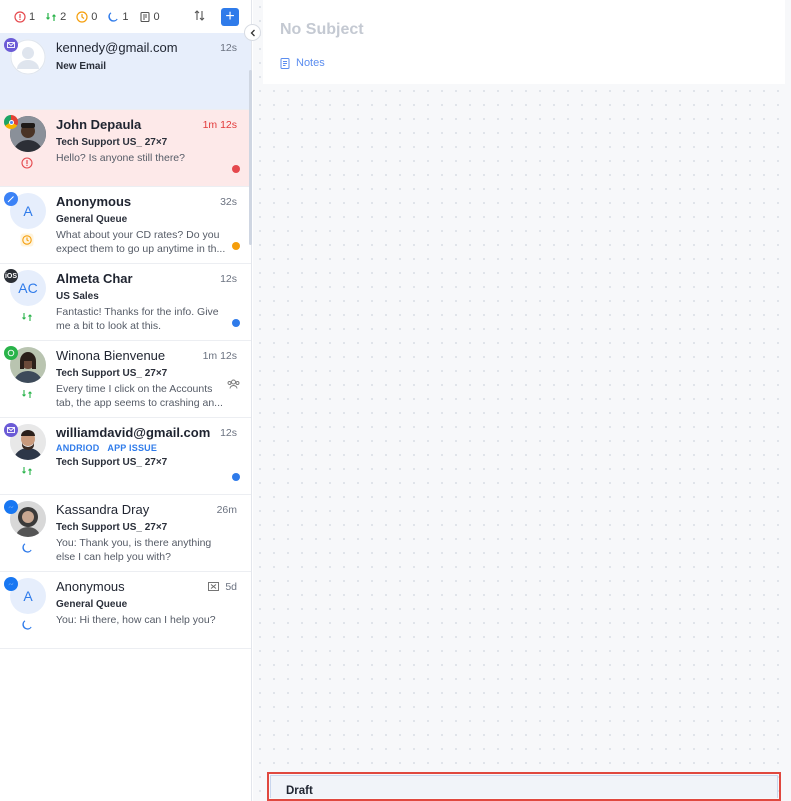  What do you see at coordinates (133, 432) in the screenshot?
I see `contact-name: williamdavid@gmail.com` at bounding box center [133, 432].